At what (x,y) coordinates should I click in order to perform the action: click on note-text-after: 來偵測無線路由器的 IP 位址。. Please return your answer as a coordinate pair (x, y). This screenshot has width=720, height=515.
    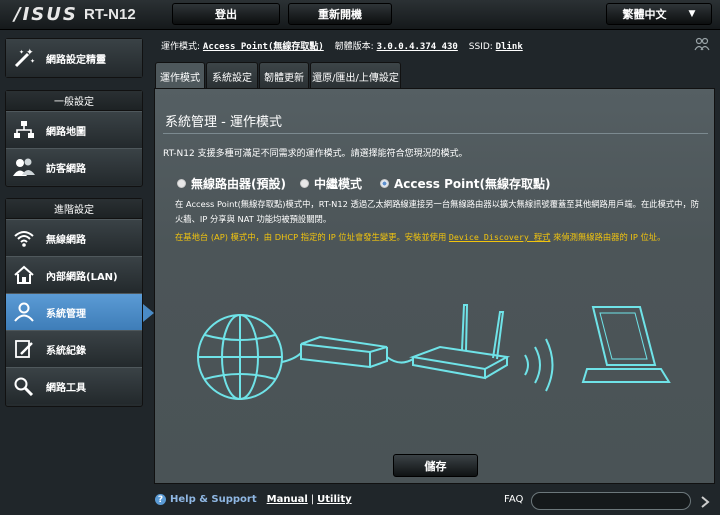
    Looking at the image, I should click on (609, 237).